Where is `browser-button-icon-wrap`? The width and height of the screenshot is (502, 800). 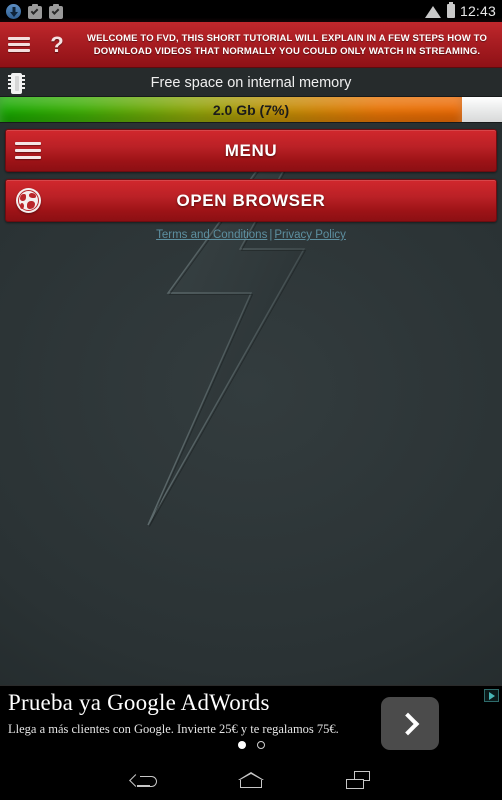 browser-button-icon-wrap is located at coordinates (28, 200).